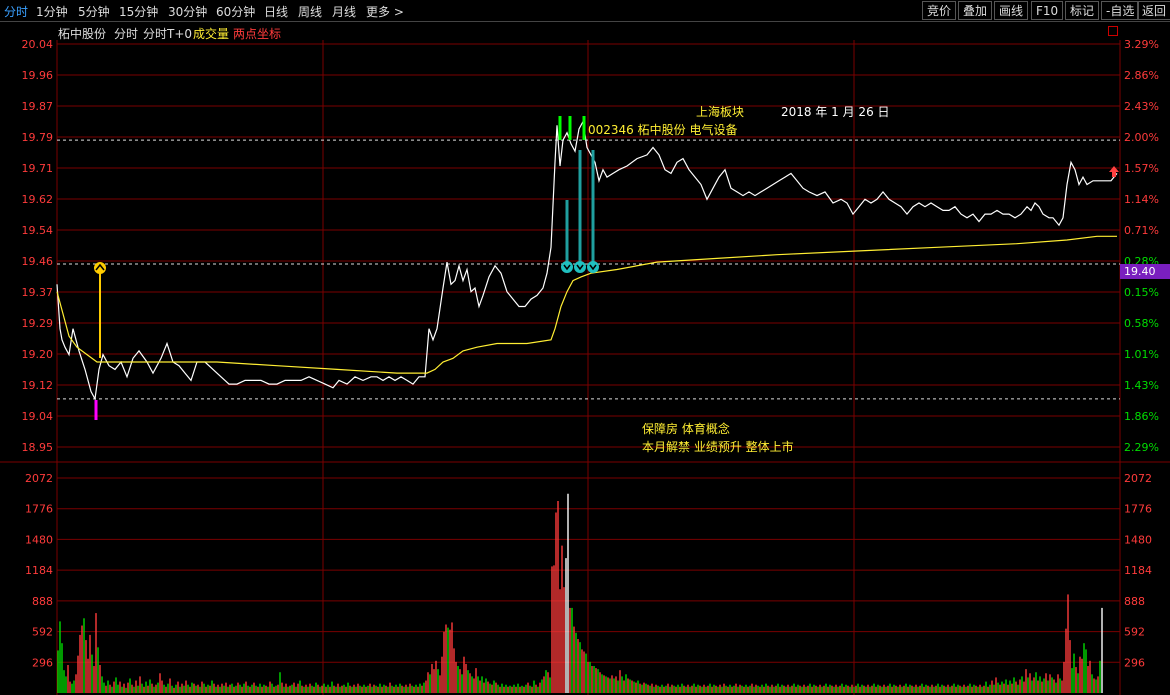 The width and height of the screenshot is (1170, 695). Describe the element at coordinates (1138, 570) in the screenshot. I see `volume-tick-label-right: 1184` at that location.